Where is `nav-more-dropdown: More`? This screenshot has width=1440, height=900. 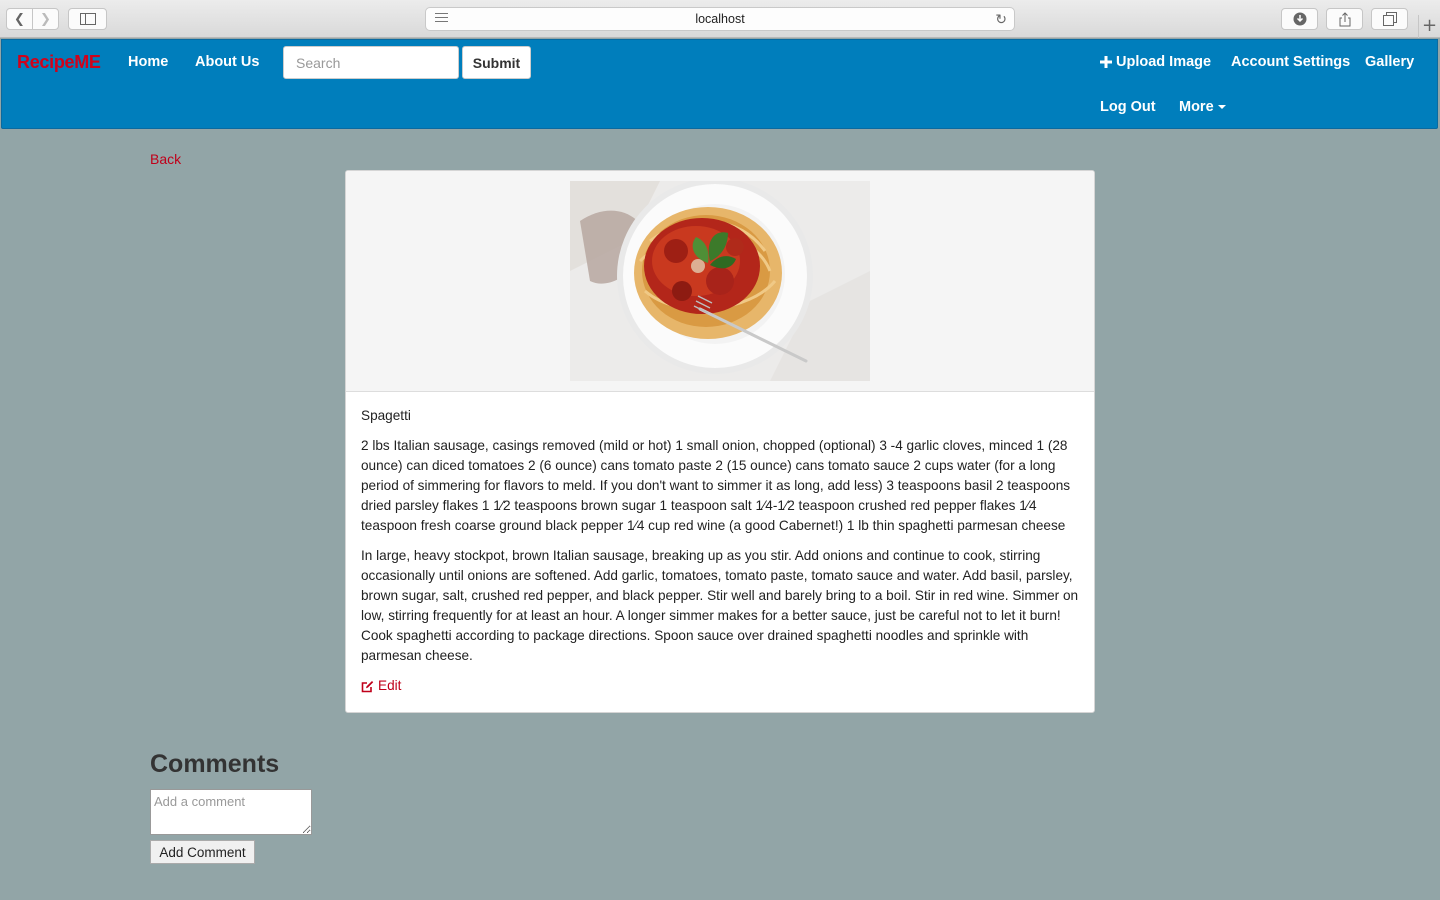
nav-more-dropdown: More is located at coordinates (1202, 107).